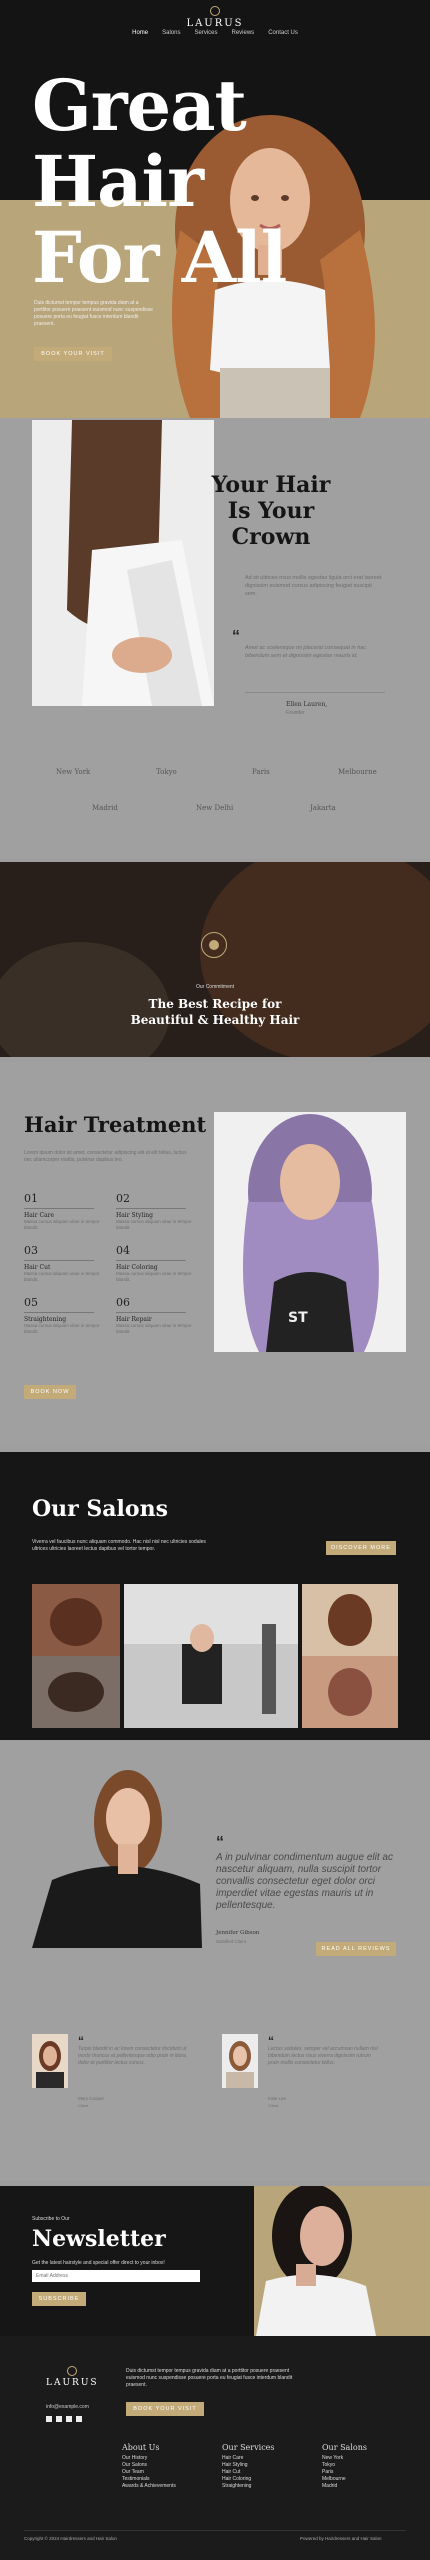  Describe the element at coordinates (31, 1250) in the screenshot. I see `treatment-number: 03` at that location.